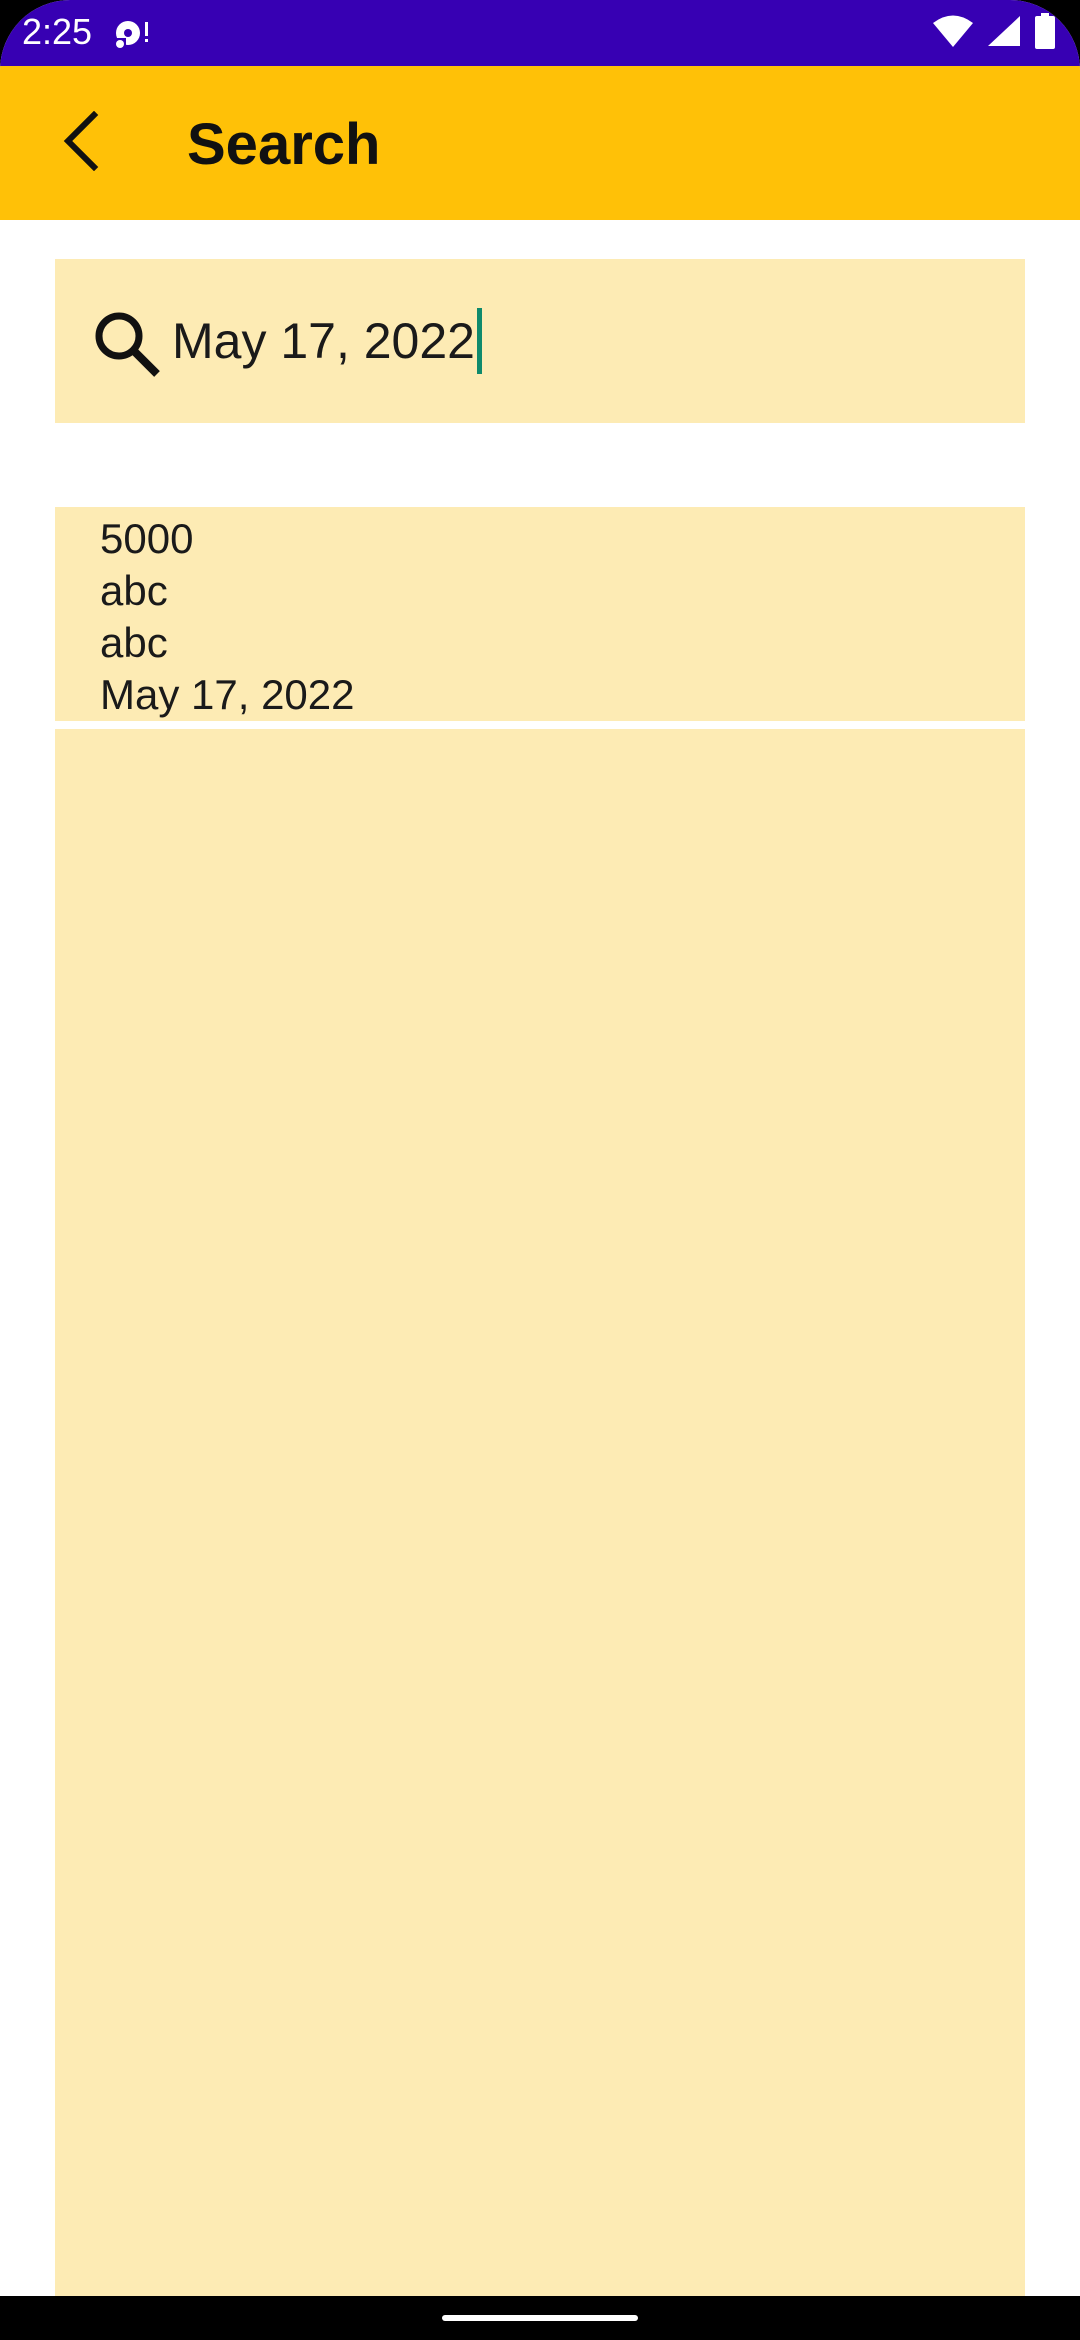  Describe the element at coordinates (540, 143) in the screenshot. I see `app-bar: Search` at that location.